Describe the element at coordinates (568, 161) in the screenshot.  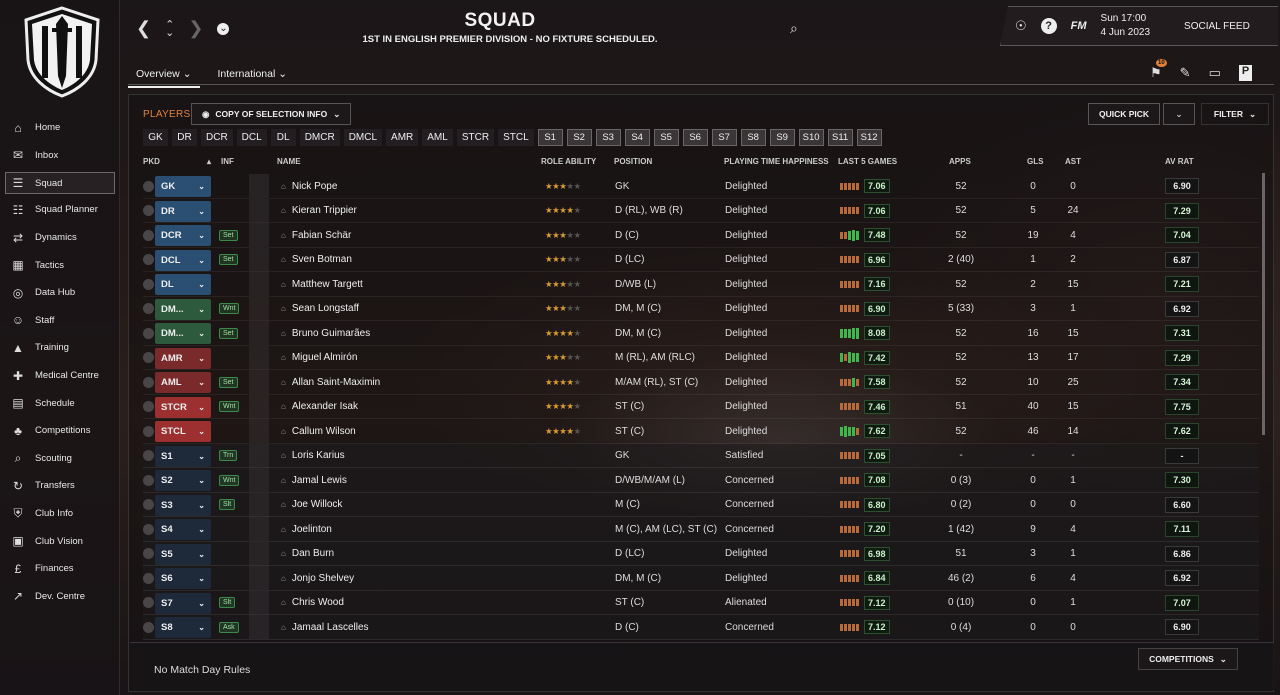
I see `col-role-ability: ROLE ABILITY` at that location.